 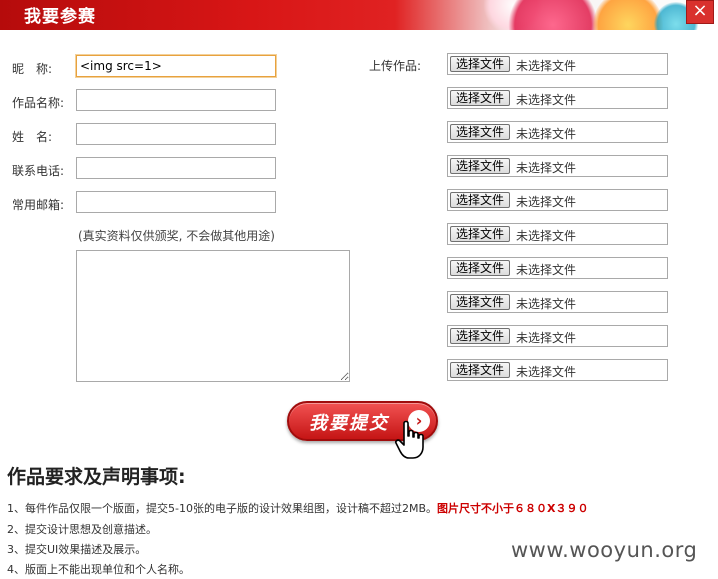 What do you see at coordinates (700, 12) in the screenshot?
I see `close-icon: ×` at bounding box center [700, 12].